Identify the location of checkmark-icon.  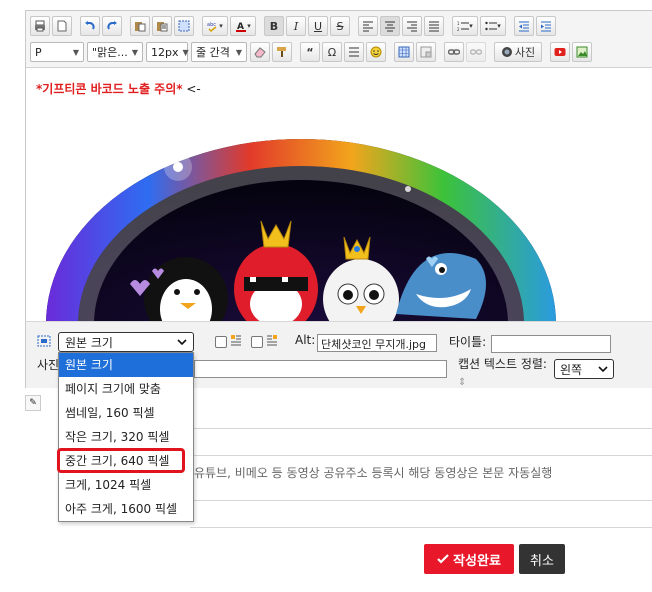
(443, 559).